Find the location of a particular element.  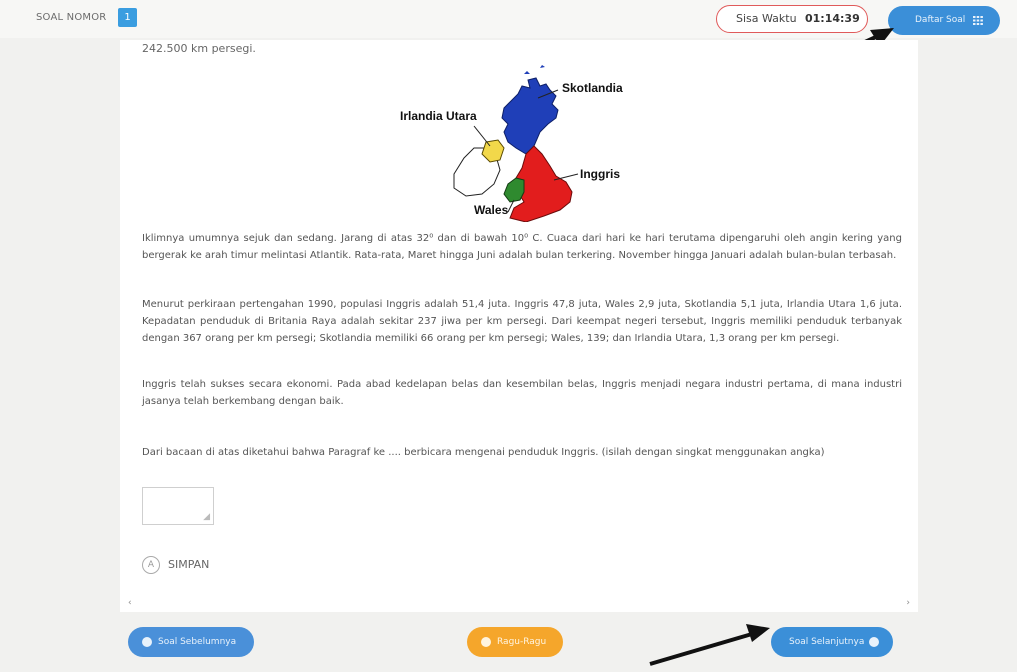

previous-question-label: Soal Sebelumnya is located at coordinates (197, 642).